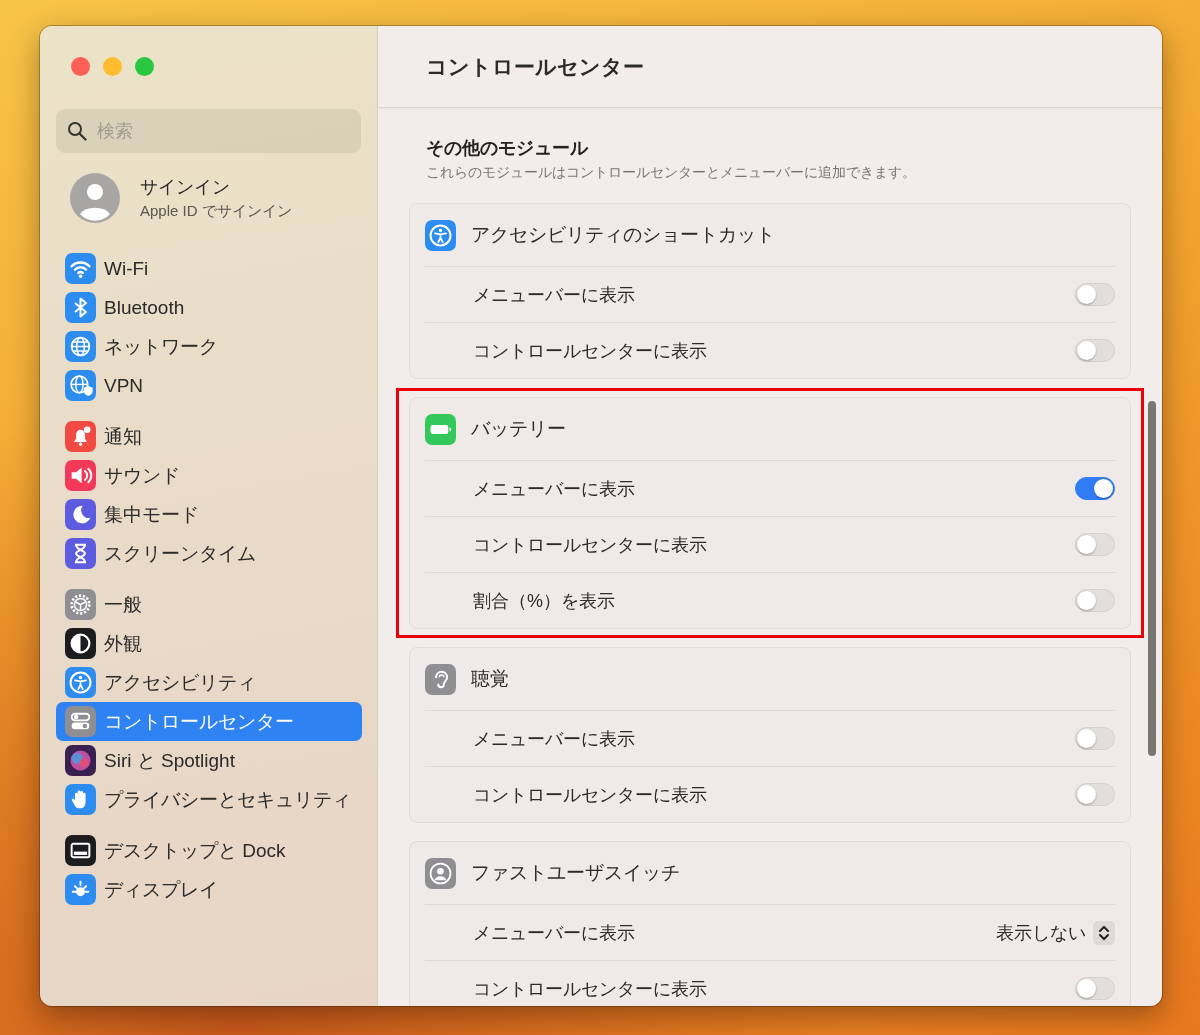 Image resolution: width=1200 pixels, height=1035 pixels. I want to click on setting-label: 割合（%）を表示, so click(544, 601).